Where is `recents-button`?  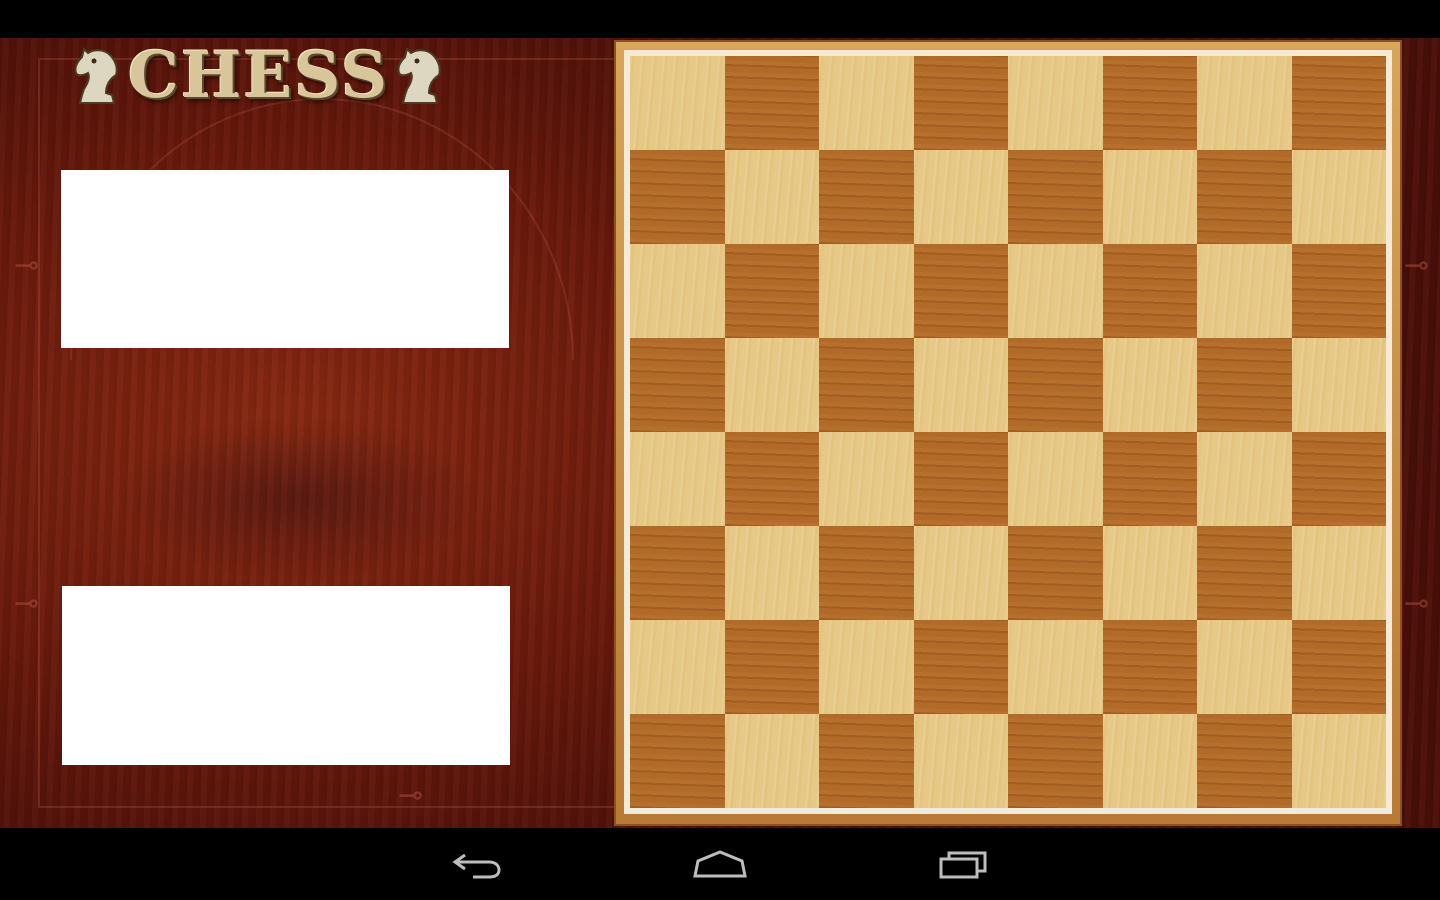
recents-button is located at coordinates (964, 864).